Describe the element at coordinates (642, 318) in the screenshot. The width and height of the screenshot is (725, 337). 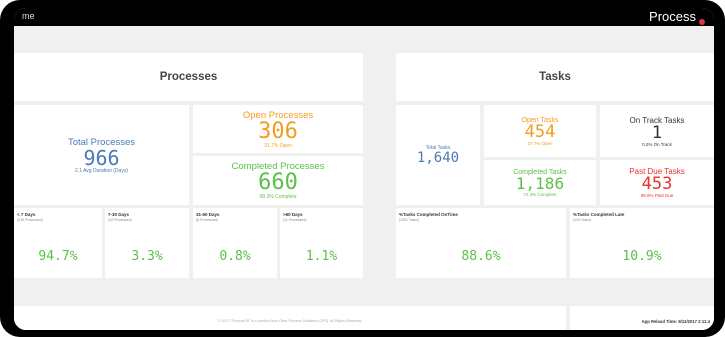
I see `footer-right: App Reload Time: 8/12/2017 2:11:4` at that location.